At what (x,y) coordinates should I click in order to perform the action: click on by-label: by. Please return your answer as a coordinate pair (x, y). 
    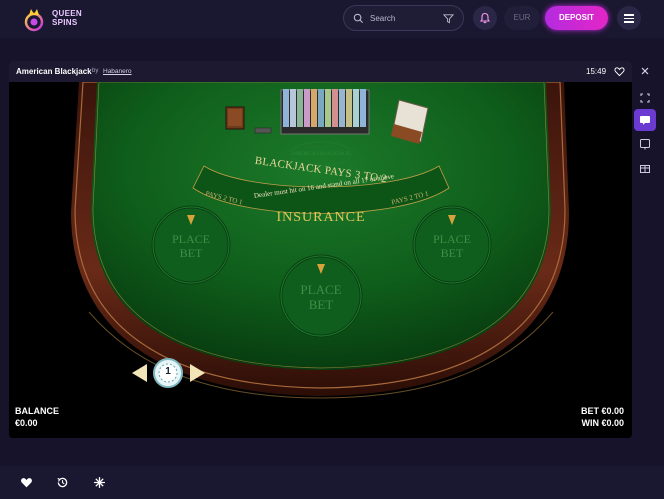
    Looking at the image, I should click on (95, 71).